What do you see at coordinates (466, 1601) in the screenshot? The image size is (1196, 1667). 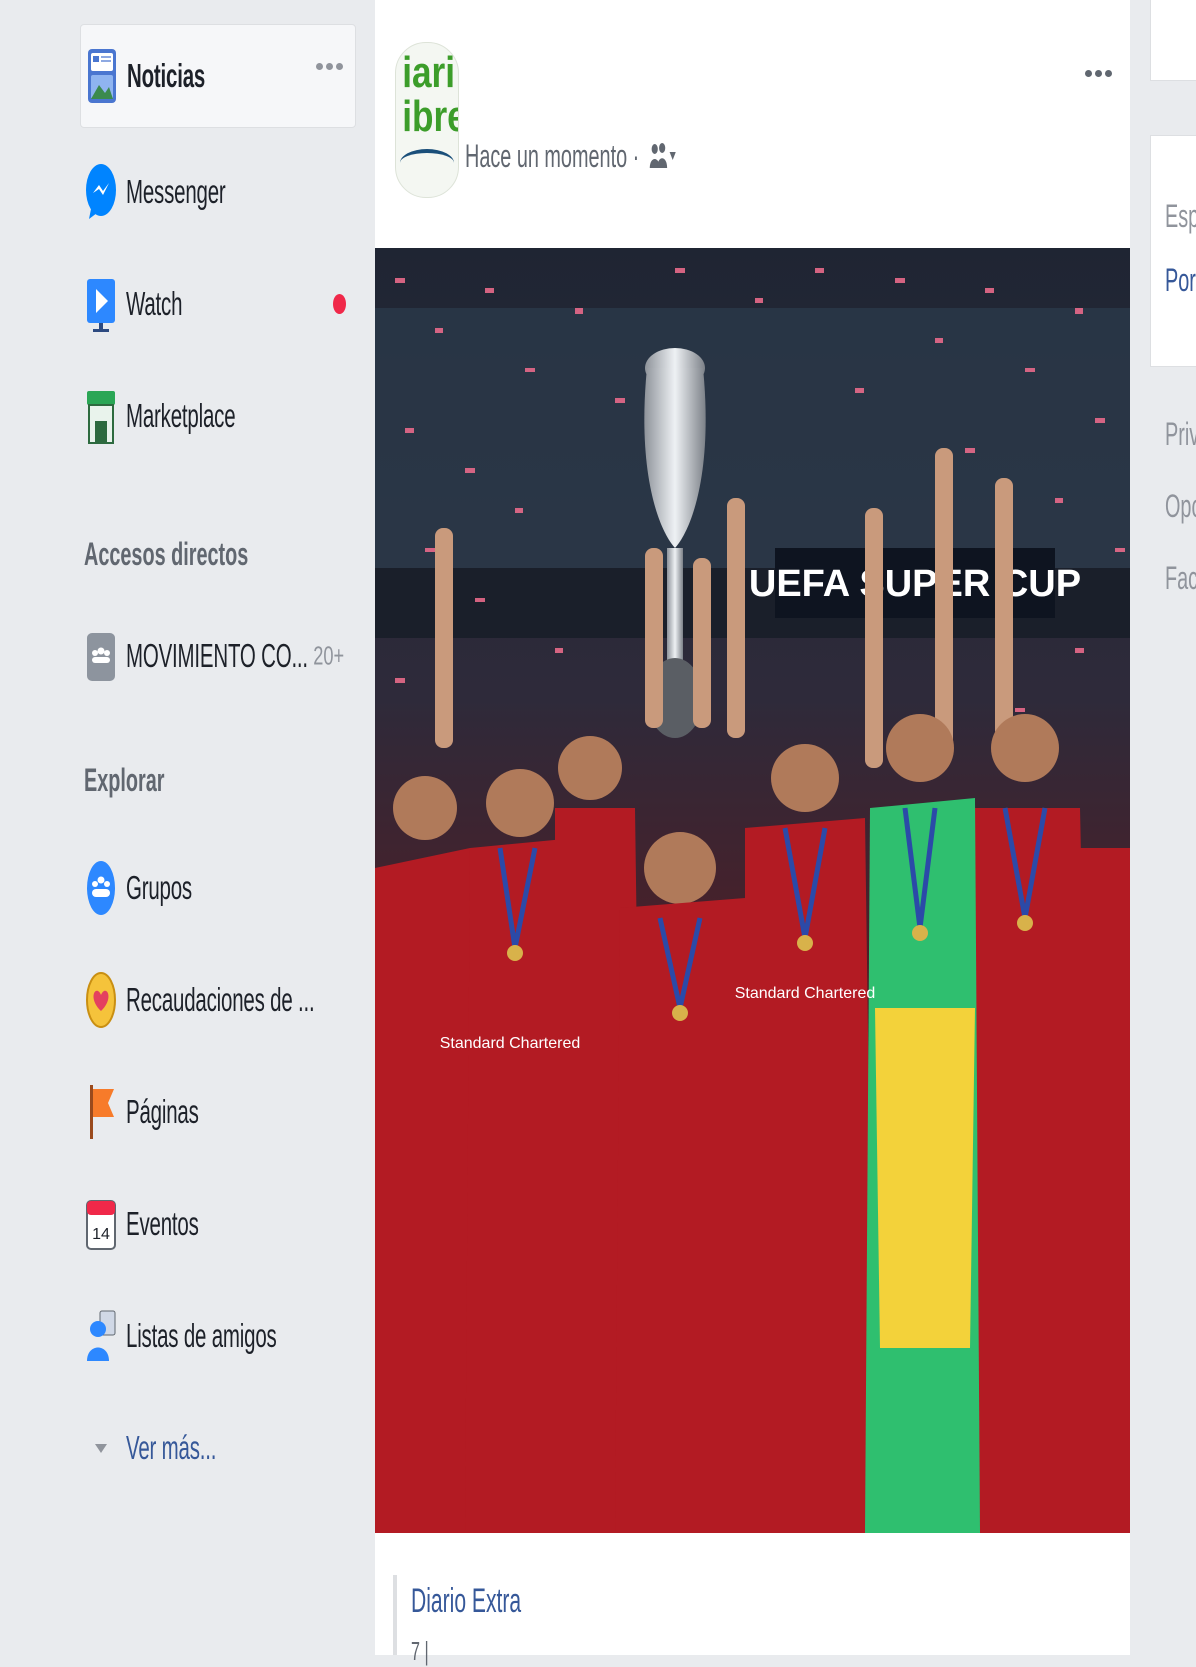 I see `shared-source-name: Diario Extra` at bounding box center [466, 1601].